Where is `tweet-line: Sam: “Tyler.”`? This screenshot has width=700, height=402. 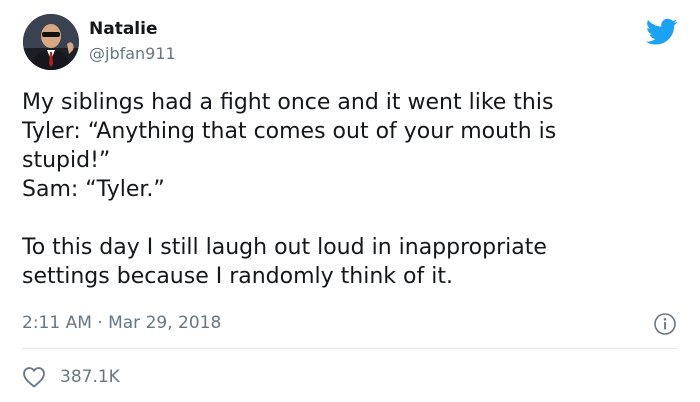
tweet-line: Sam: “Tyler.” is located at coordinates (93, 189).